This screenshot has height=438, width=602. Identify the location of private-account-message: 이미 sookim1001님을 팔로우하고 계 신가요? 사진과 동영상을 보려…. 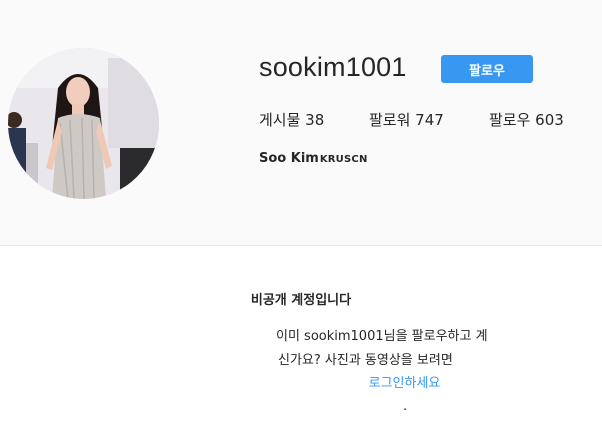
(406, 349).